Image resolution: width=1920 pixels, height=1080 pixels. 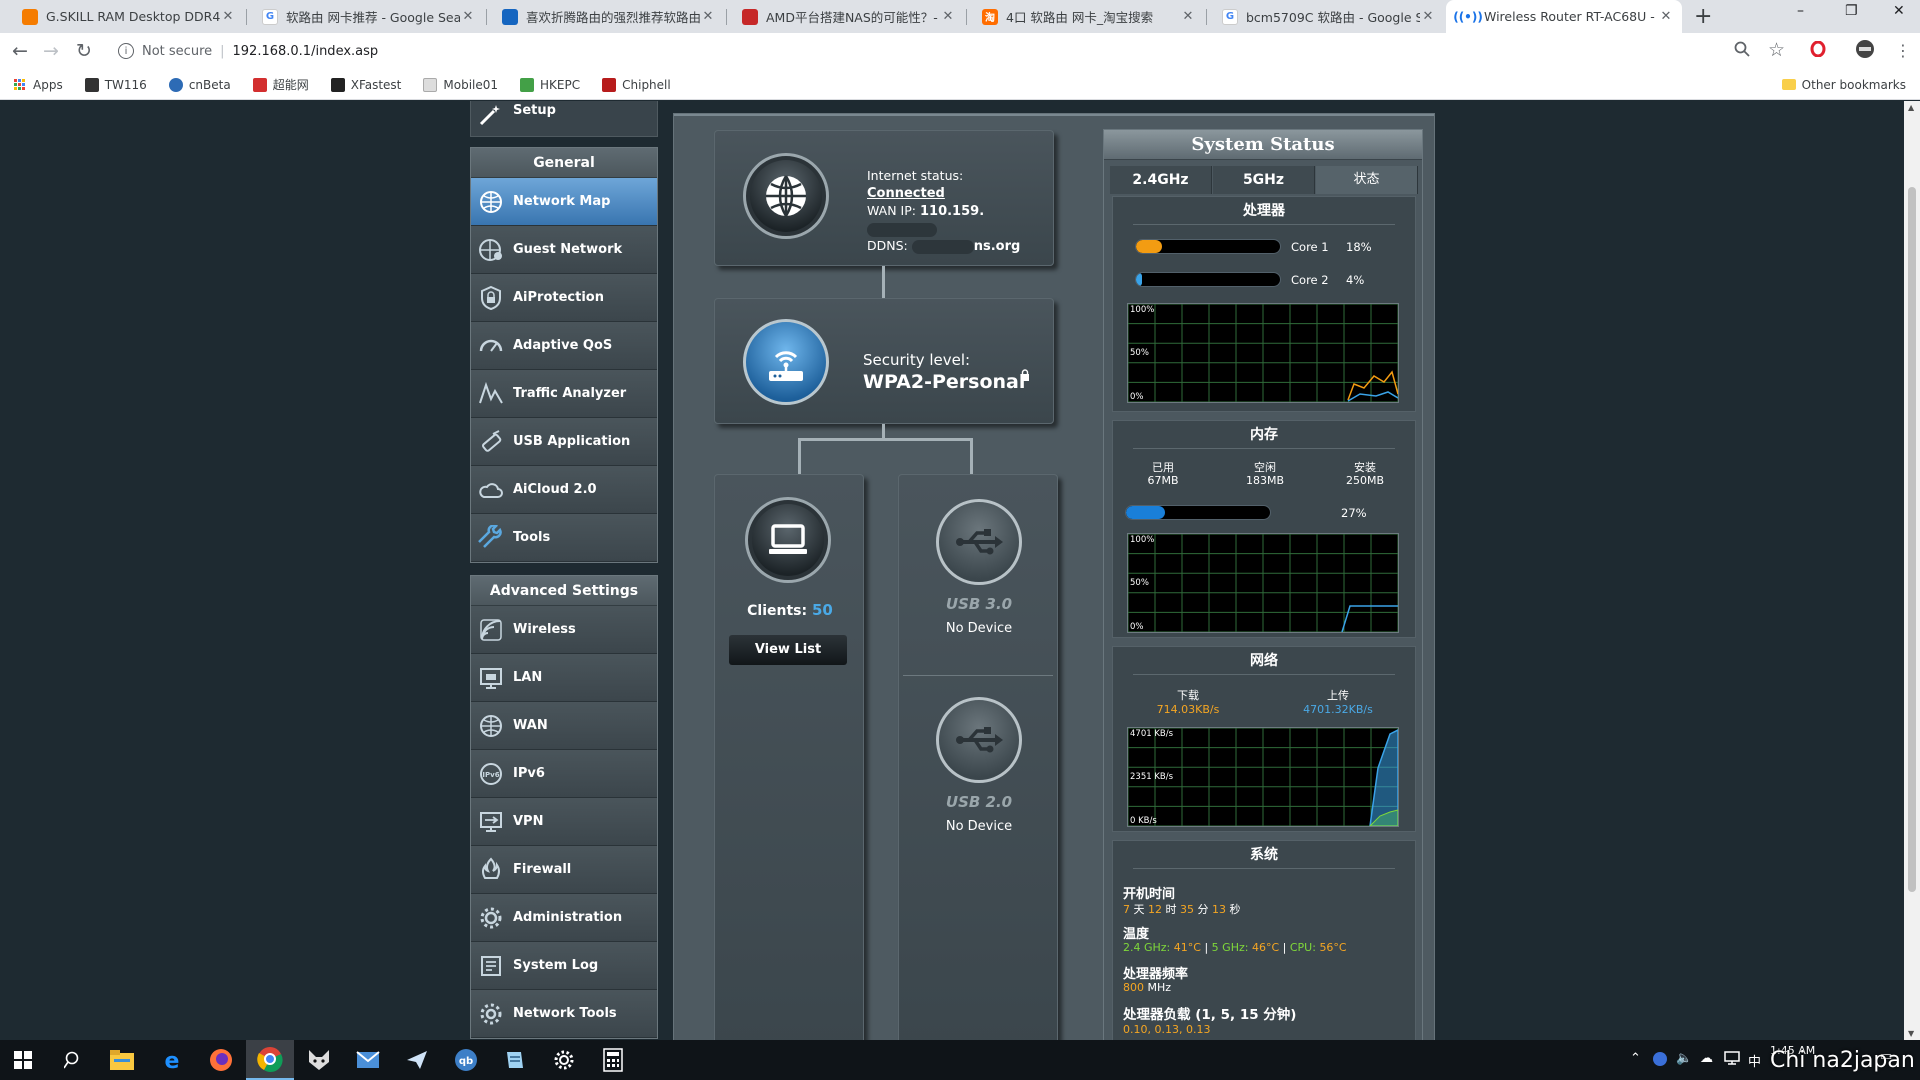 What do you see at coordinates (1800, 11) in the screenshot?
I see `minimize-button: –` at bounding box center [1800, 11].